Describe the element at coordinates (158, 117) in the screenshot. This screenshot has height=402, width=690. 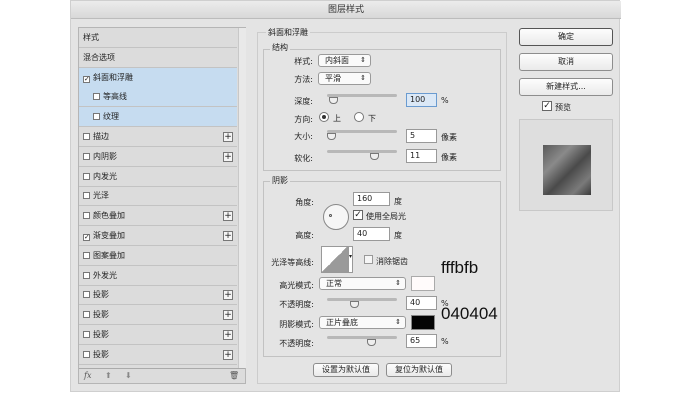
I see `sidebar-item: 纹理` at that location.